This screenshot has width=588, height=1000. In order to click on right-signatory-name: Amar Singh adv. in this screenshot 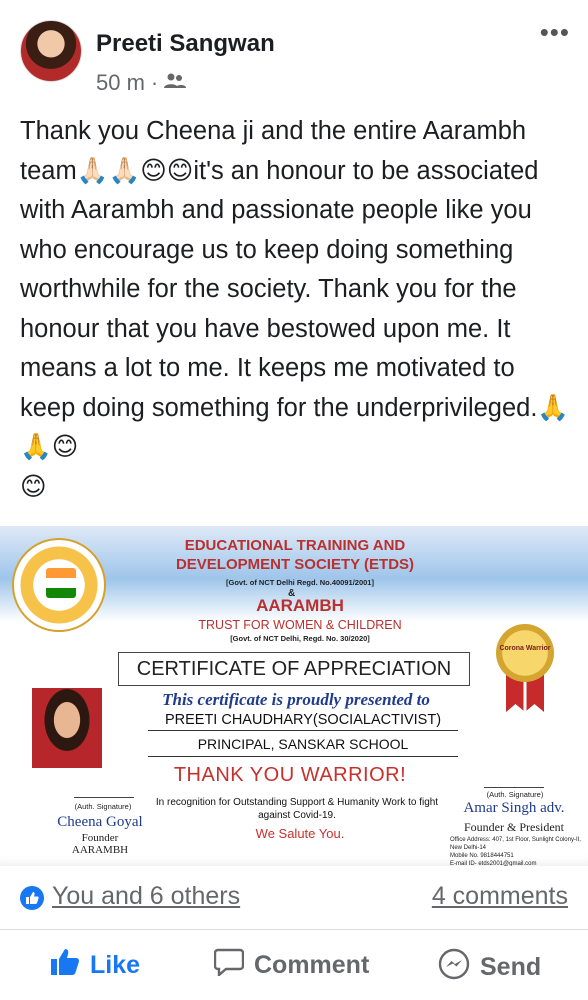, I will do `click(514, 808)`.